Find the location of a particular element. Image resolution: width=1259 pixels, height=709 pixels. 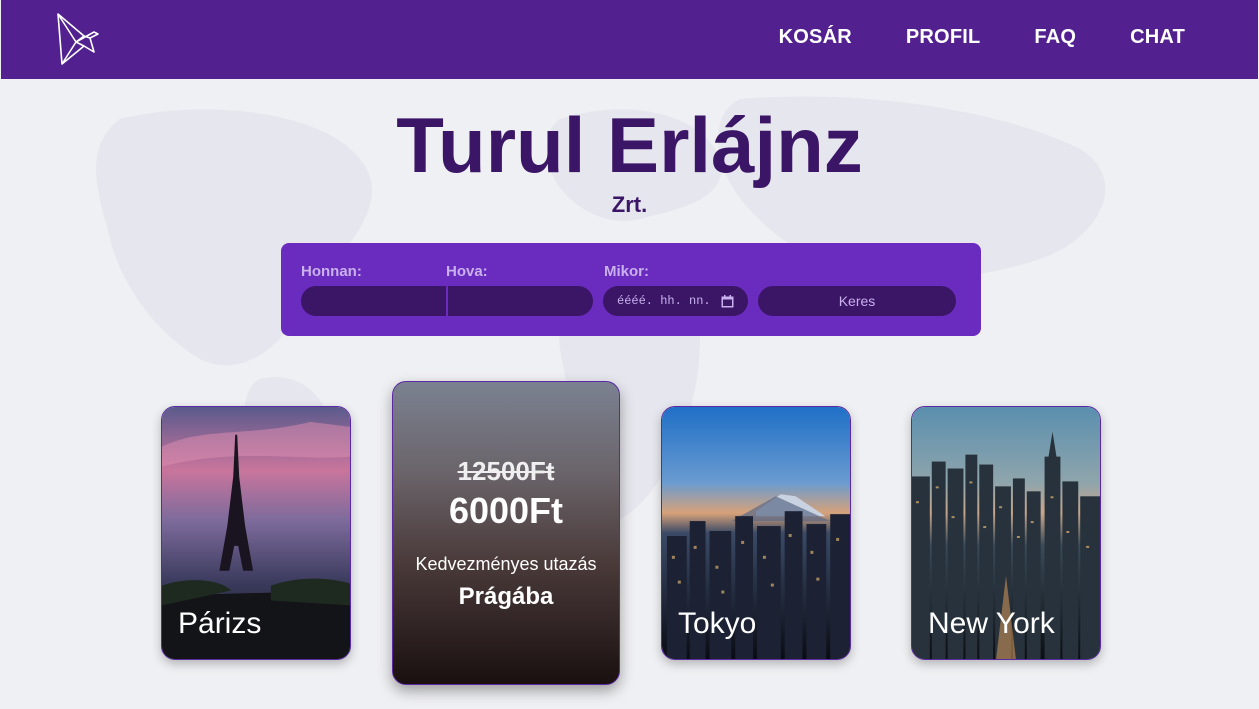

from-label: Honnan: is located at coordinates (331, 271).